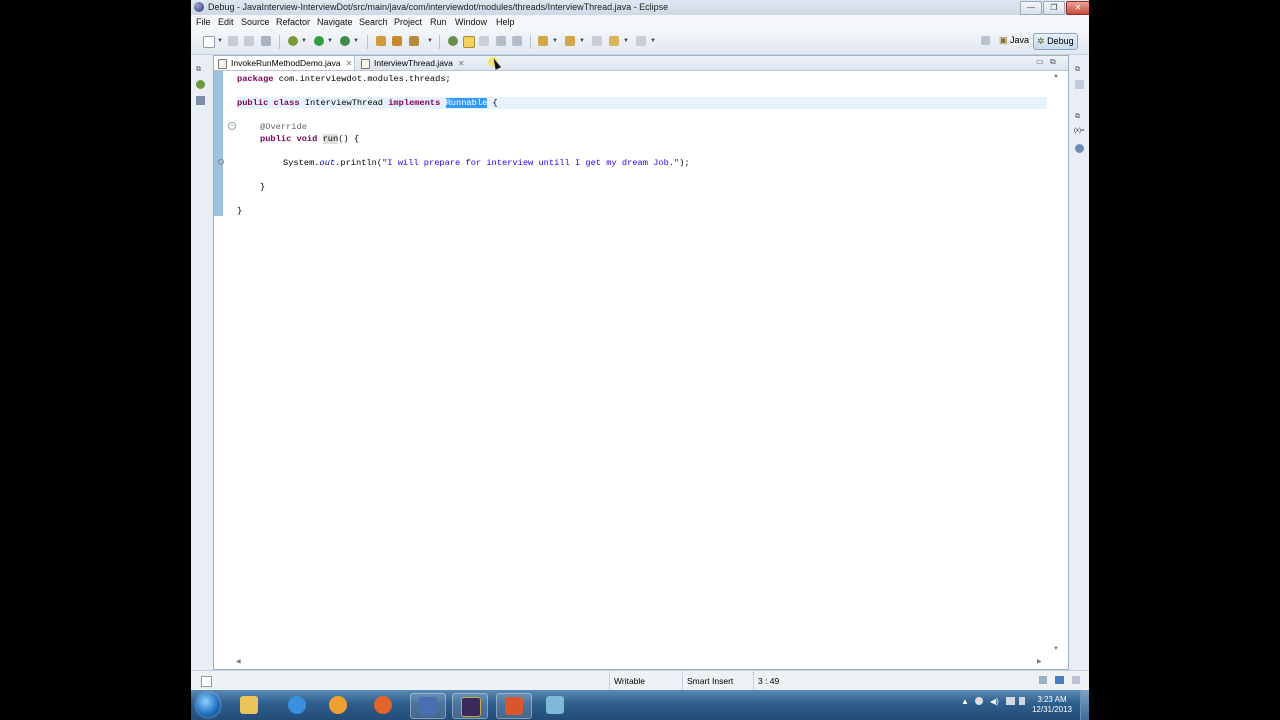  What do you see at coordinates (206, 681) in the screenshot?
I see `fast-view-icon` at bounding box center [206, 681].